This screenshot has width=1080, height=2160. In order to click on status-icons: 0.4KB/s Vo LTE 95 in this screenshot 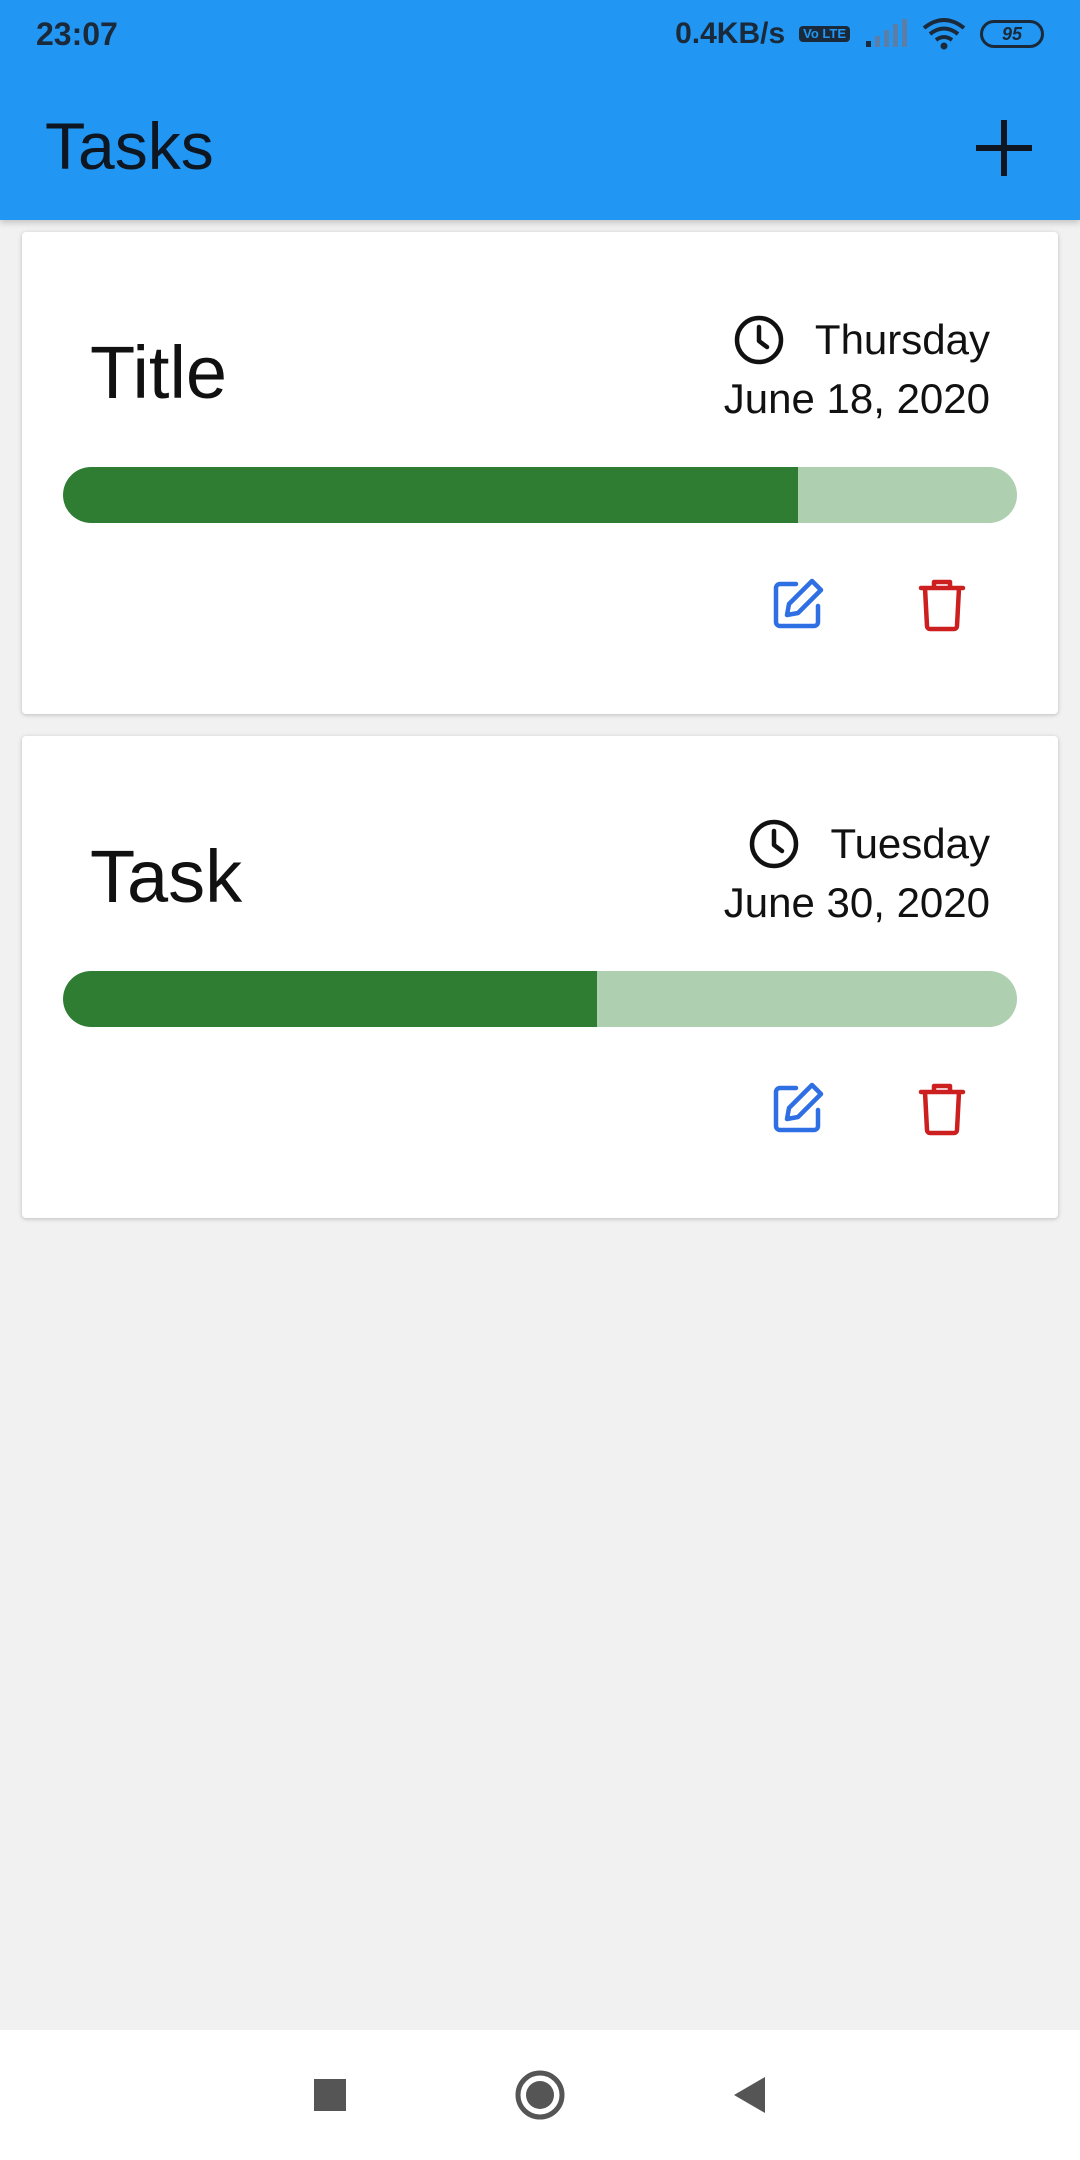, I will do `click(859, 34)`.